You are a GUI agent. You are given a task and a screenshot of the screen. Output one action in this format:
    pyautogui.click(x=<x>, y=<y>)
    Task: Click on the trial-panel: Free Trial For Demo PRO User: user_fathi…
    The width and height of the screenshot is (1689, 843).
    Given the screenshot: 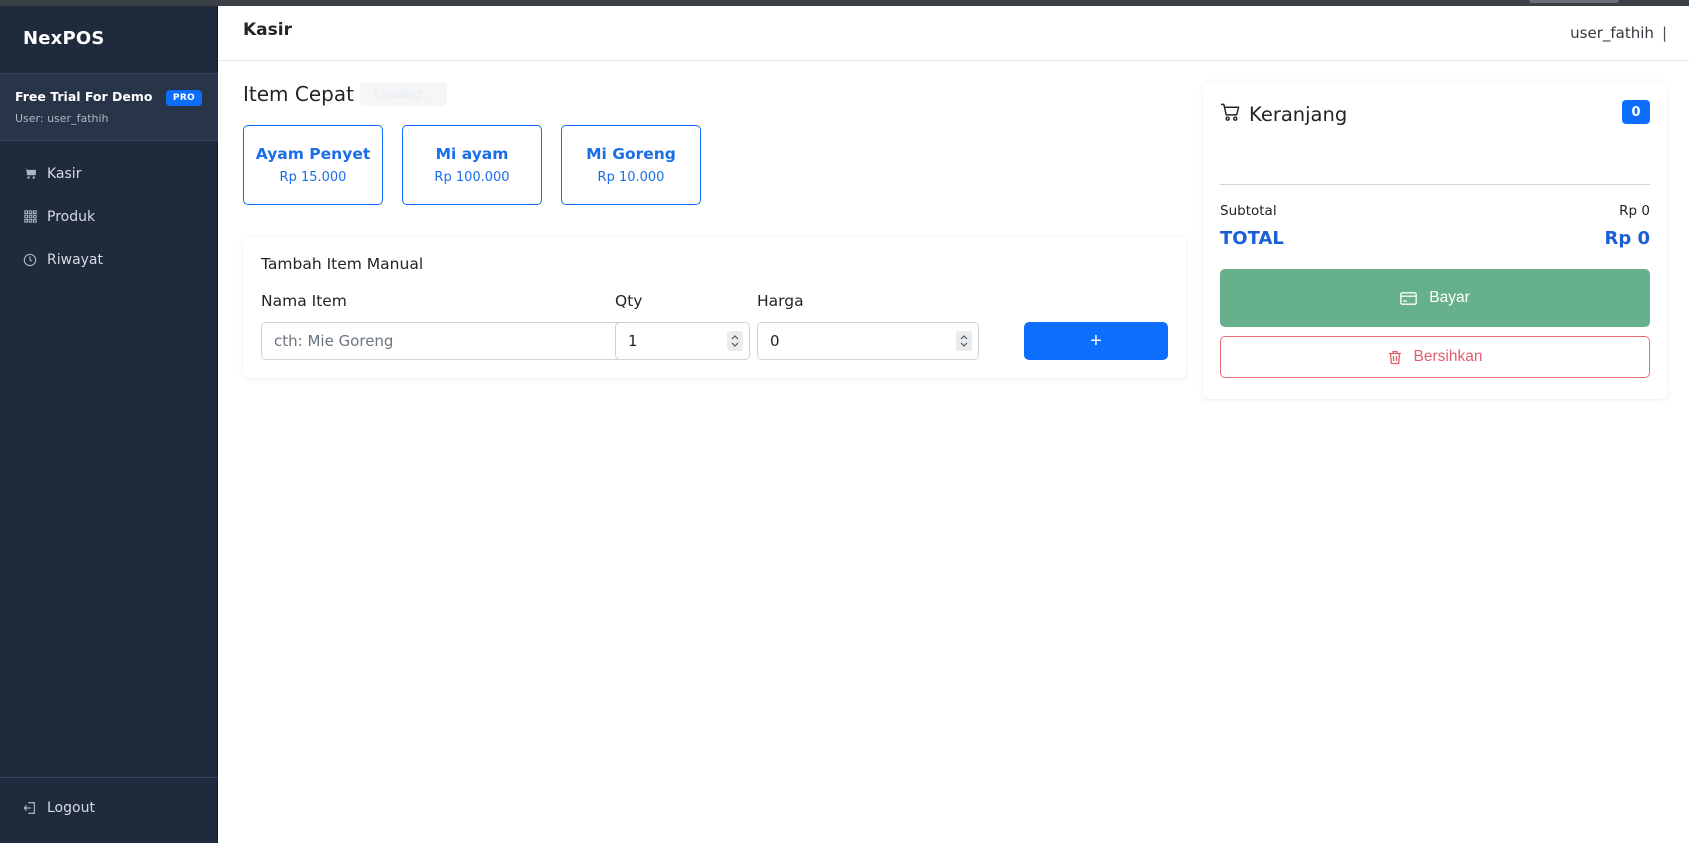 What is the action you would take?
    pyautogui.click(x=109, y=107)
    